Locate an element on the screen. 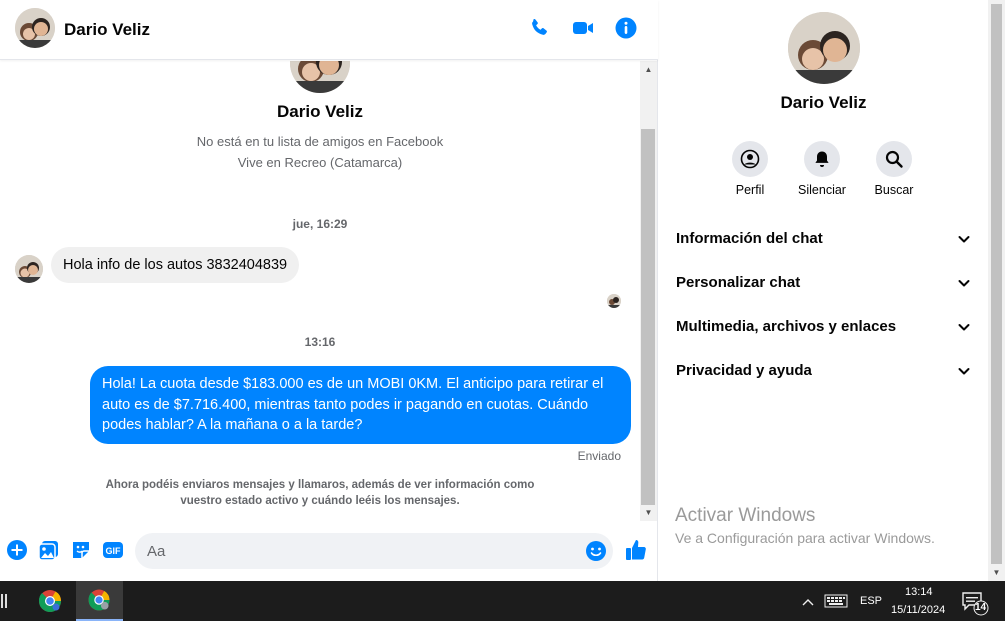 This screenshot has width=1005, height=621. plus-icon is located at coordinates (17, 550).